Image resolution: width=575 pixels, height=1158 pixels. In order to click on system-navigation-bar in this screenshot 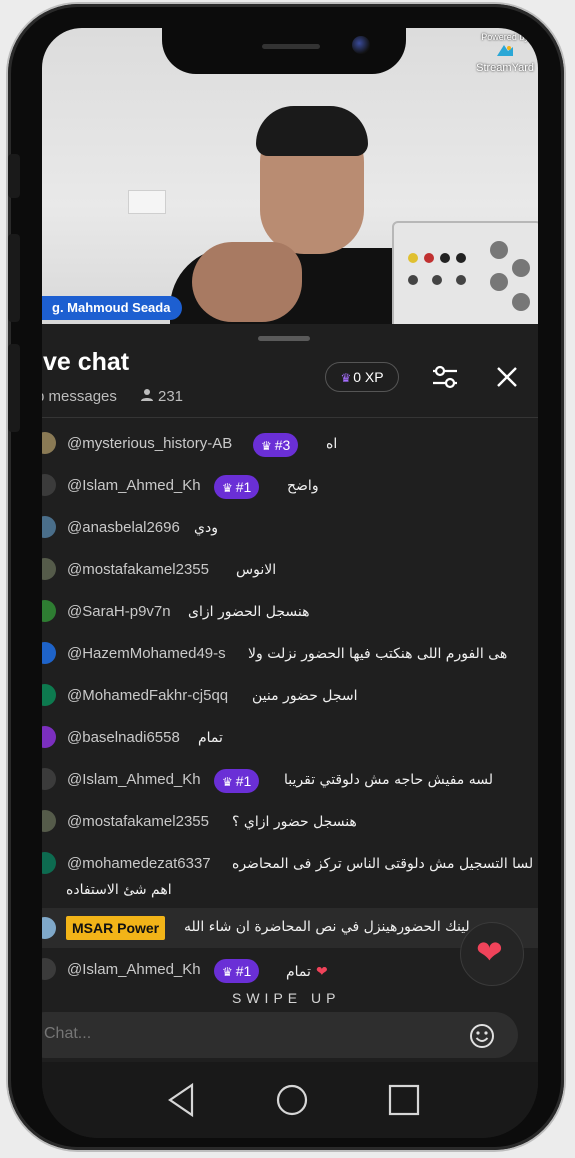, I will do `click(290, 1100)`.